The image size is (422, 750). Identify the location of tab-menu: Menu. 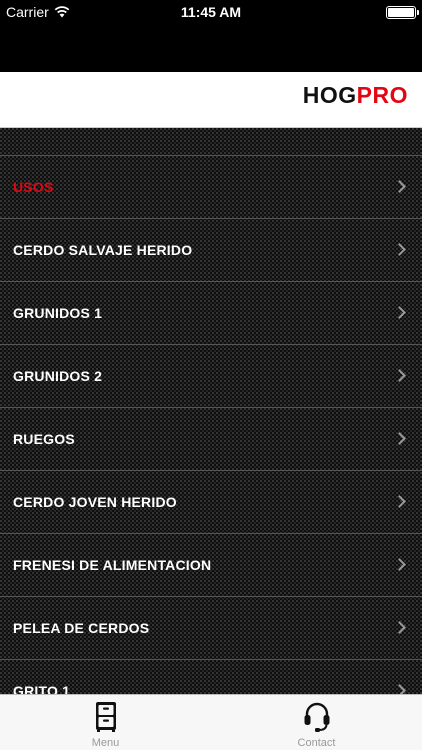
(105, 722).